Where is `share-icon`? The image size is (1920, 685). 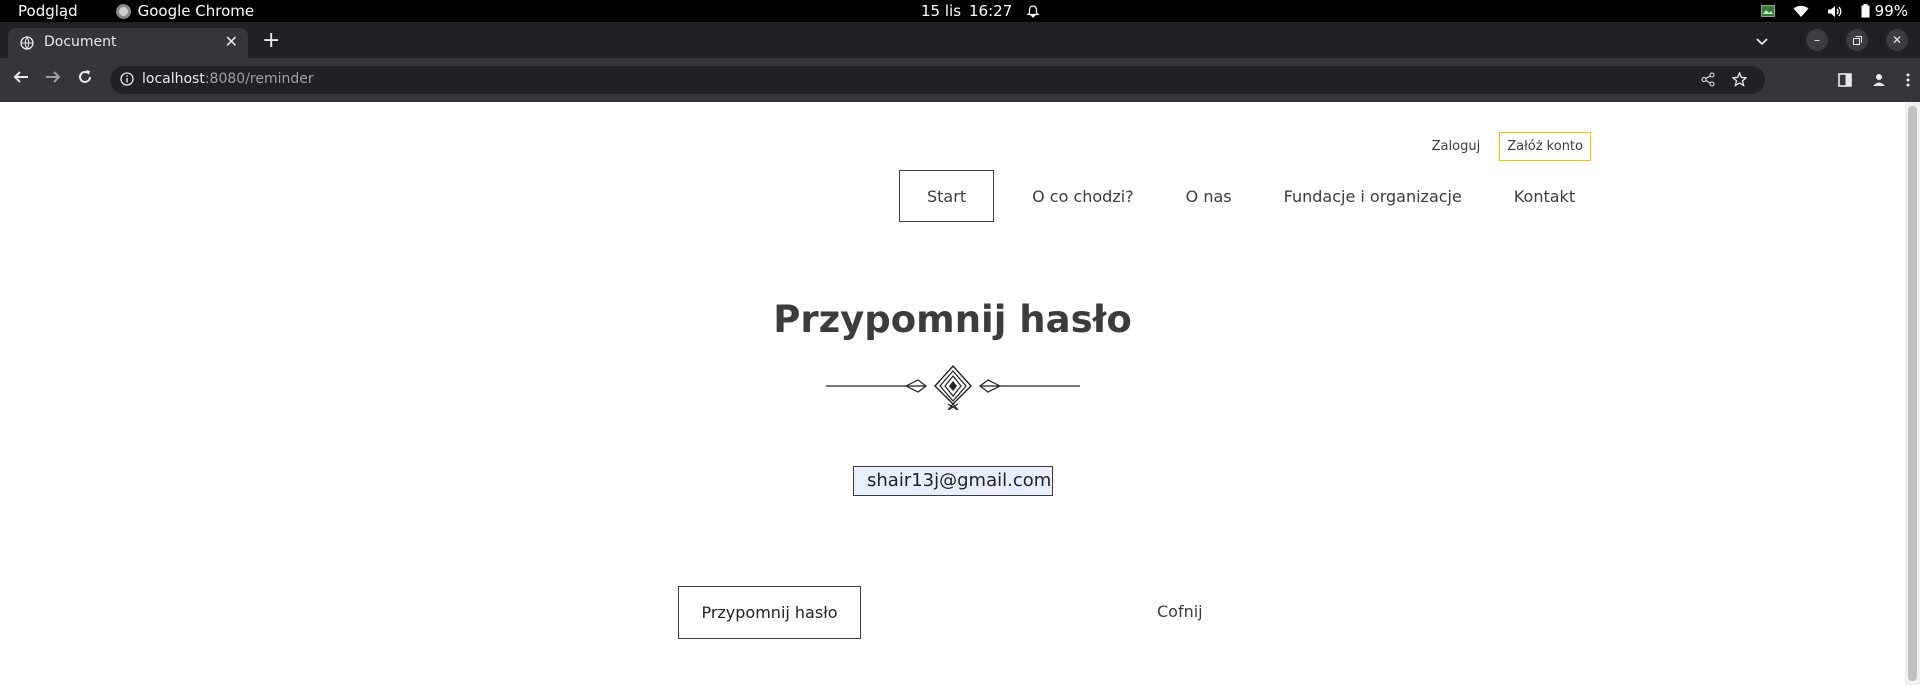 share-icon is located at coordinates (1708, 81).